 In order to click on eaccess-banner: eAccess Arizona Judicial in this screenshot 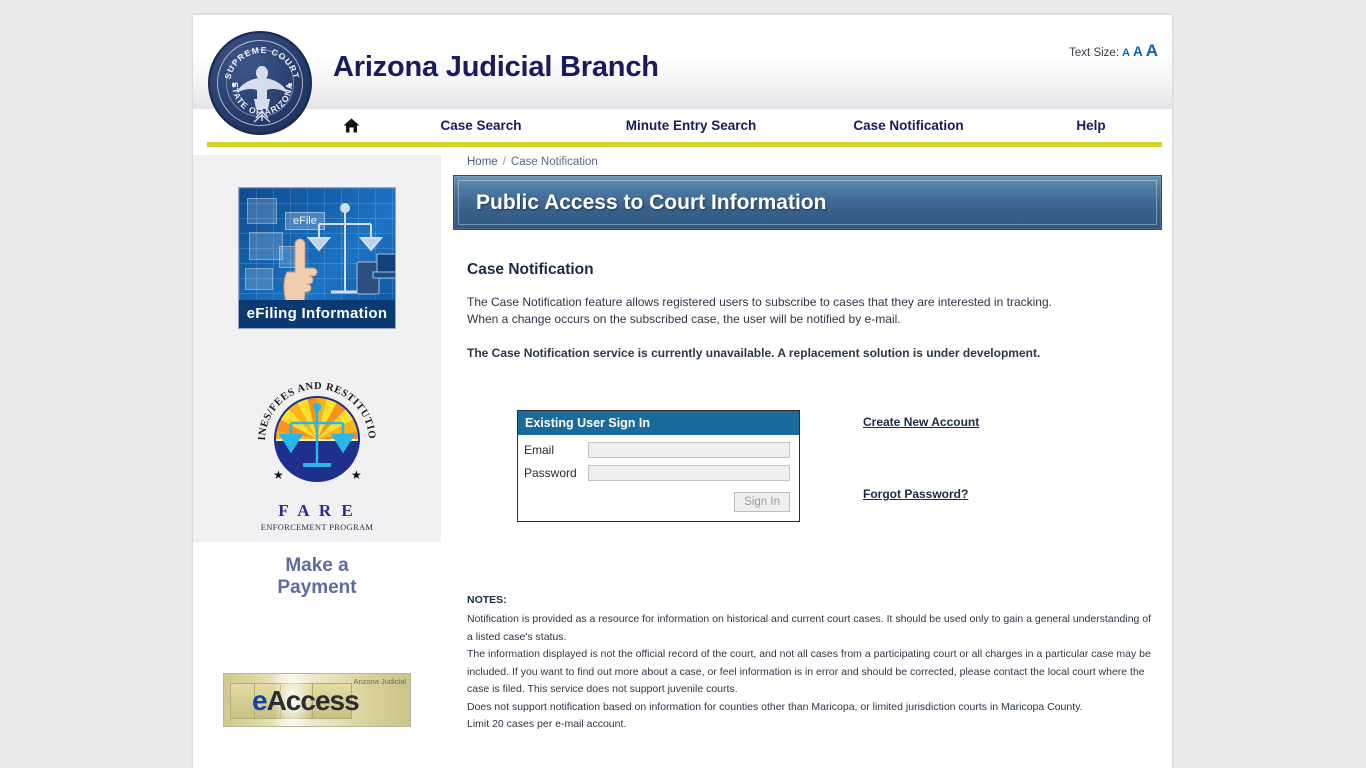, I will do `click(317, 700)`.